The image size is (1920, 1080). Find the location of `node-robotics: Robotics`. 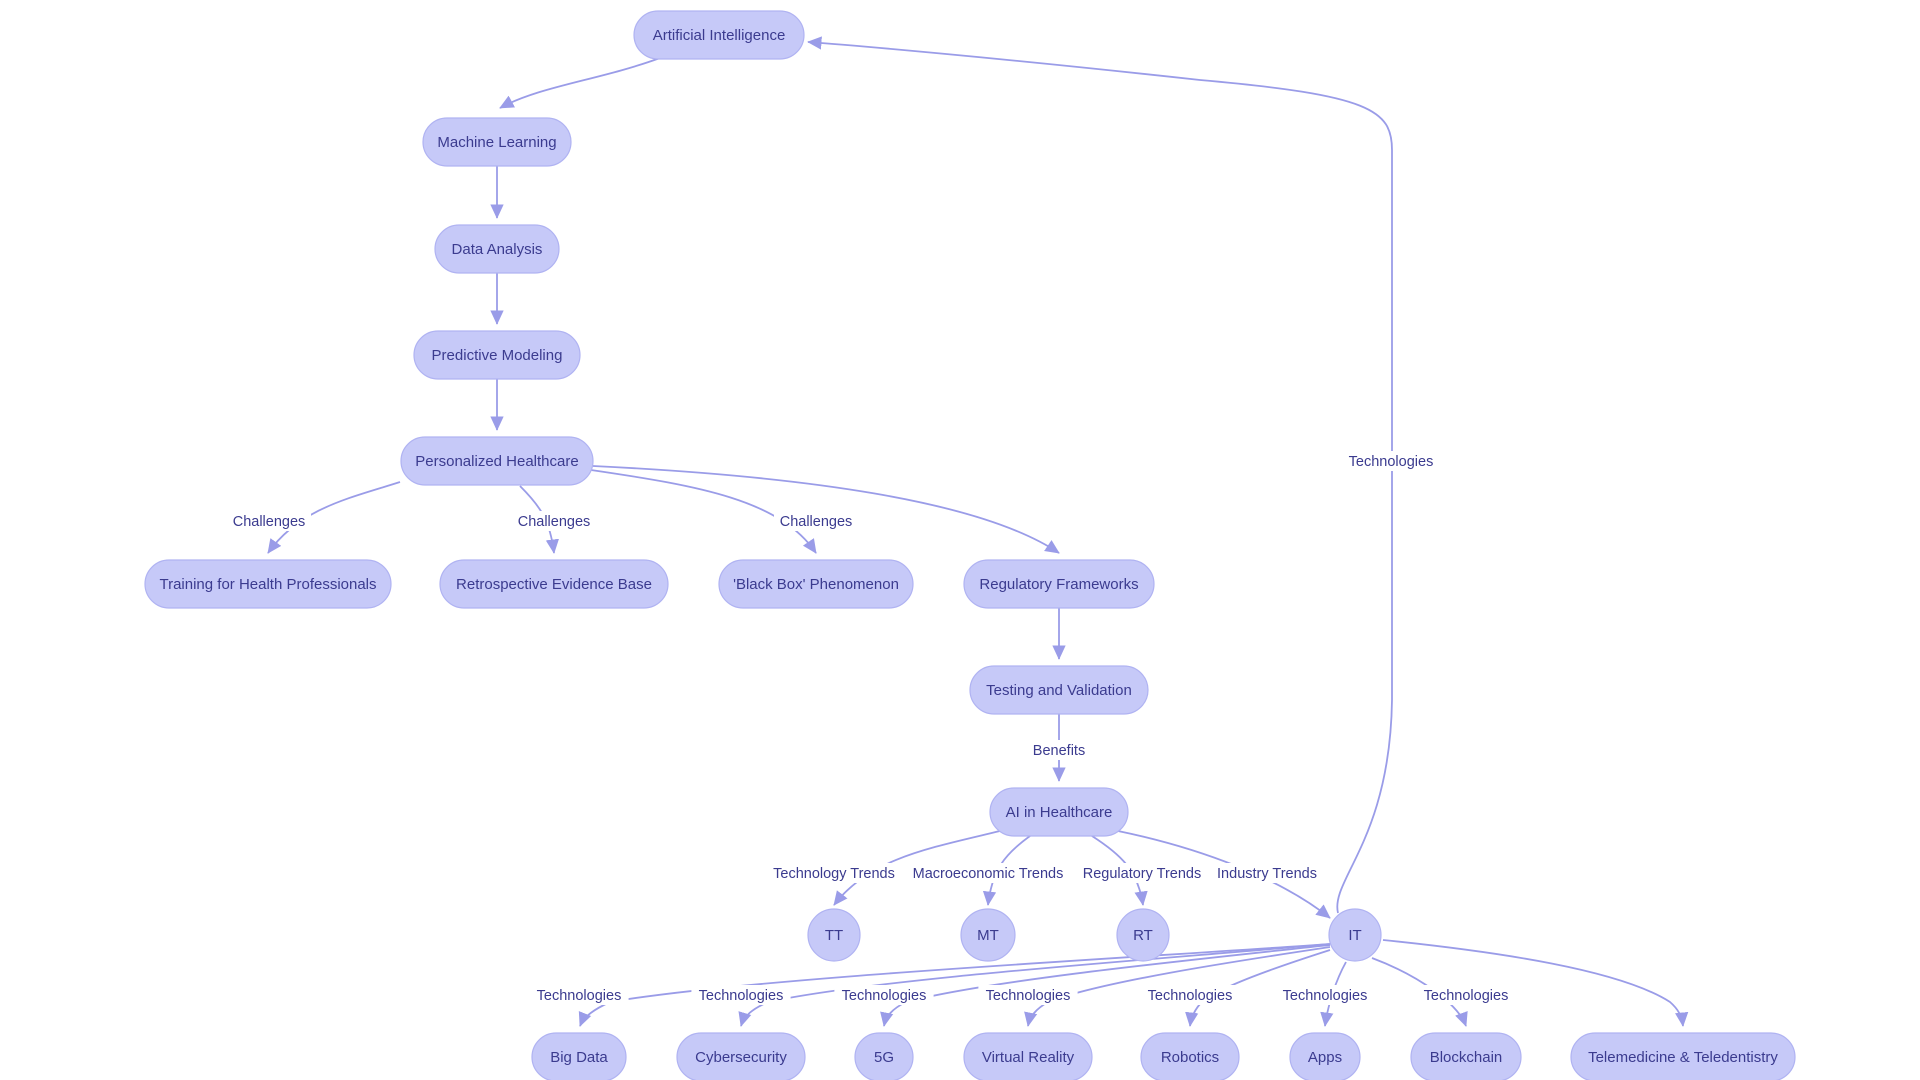

node-robotics: Robotics is located at coordinates (1190, 1056).